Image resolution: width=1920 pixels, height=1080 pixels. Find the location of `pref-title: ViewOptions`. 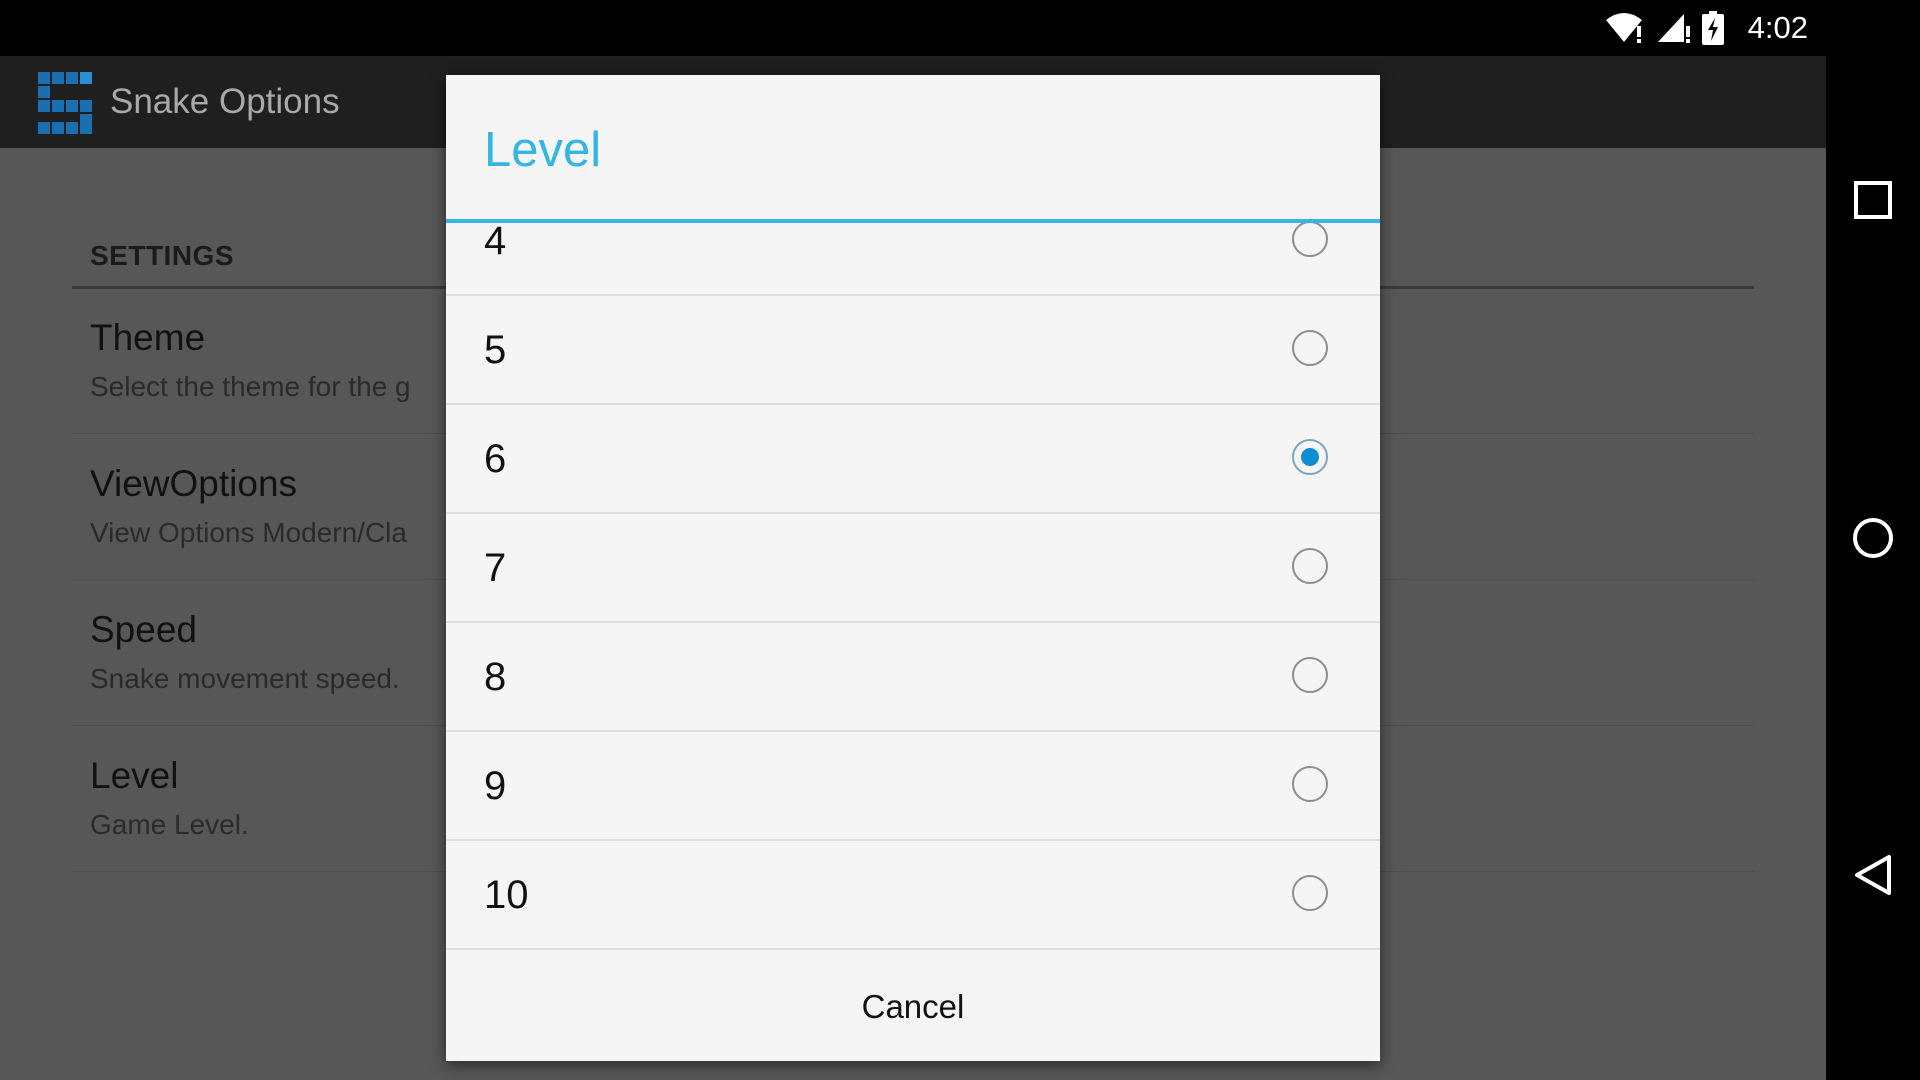

pref-title: ViewOptions is located at coordinates (194, 483).